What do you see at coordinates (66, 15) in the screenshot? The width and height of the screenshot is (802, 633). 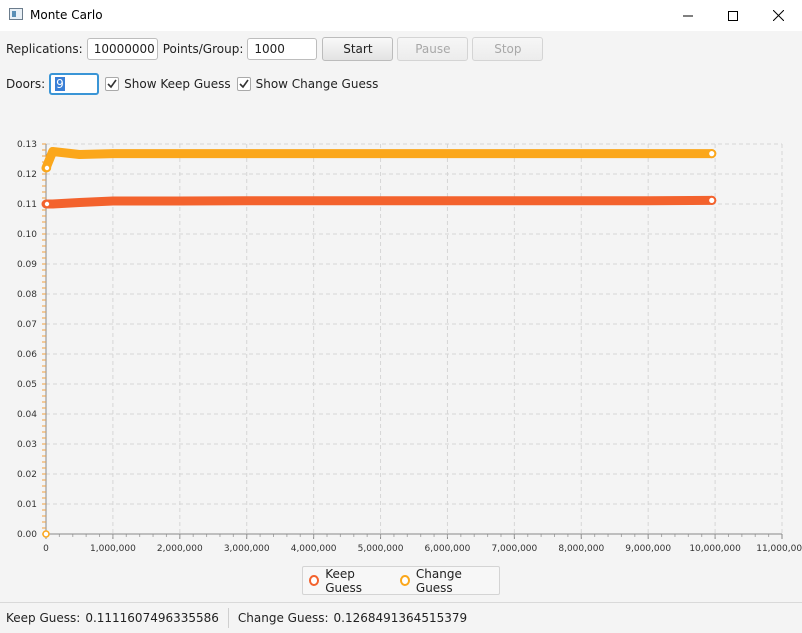 I see `window-title: Monte Carlo` at bounding box center [66, 15].